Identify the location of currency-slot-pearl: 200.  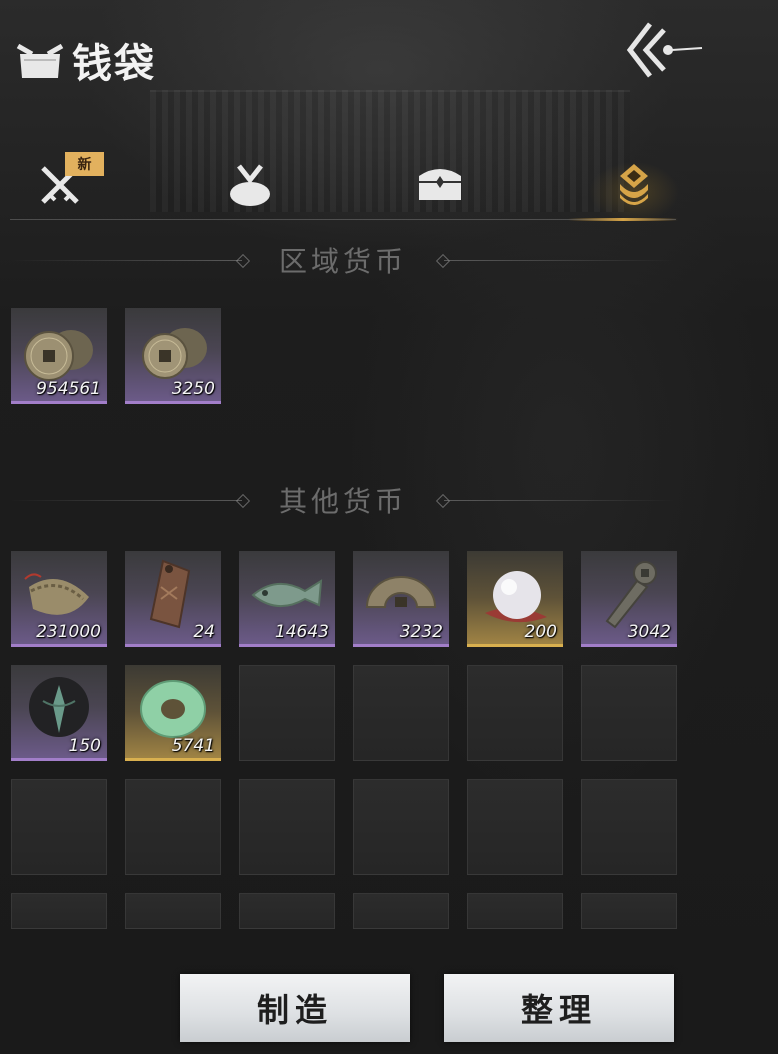
(515, 599).